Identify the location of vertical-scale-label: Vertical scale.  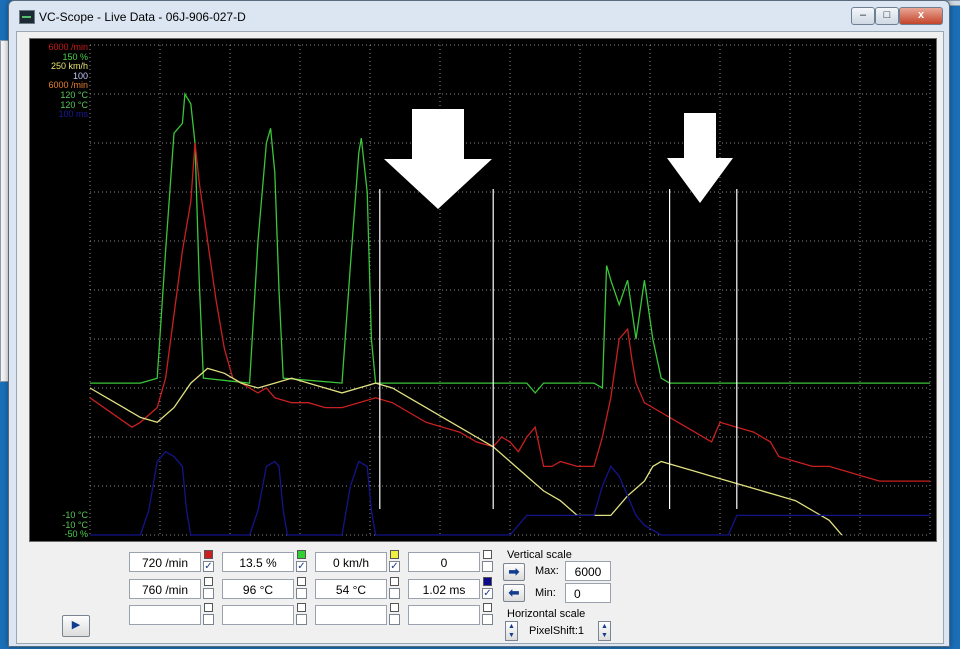
(539, 555).